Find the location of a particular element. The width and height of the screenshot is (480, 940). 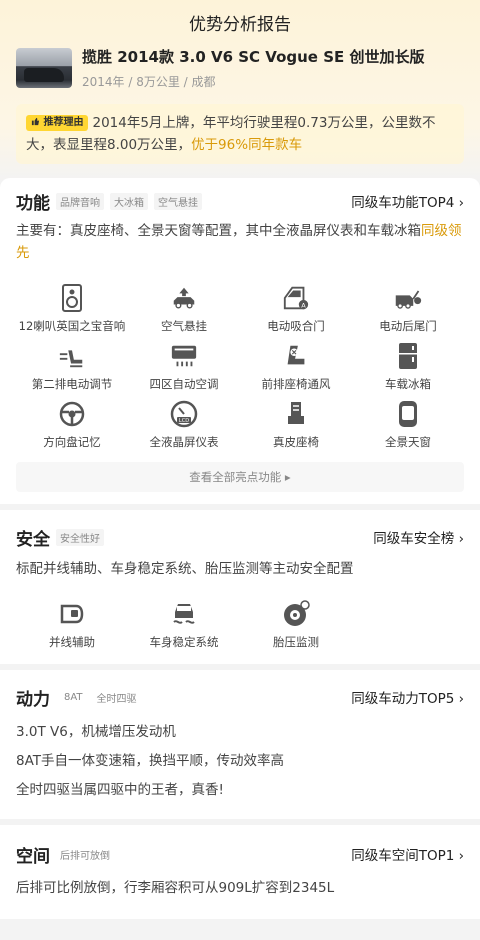

feature-item: 车载冰箱 is located at coordinates (408, 371).